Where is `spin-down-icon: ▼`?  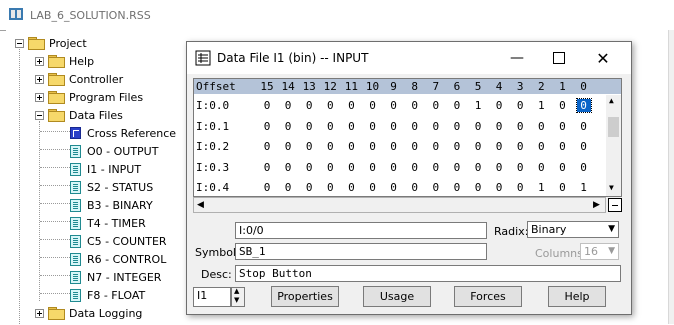 spin-down-icon: ▼ is located at coordinates (236, 300).